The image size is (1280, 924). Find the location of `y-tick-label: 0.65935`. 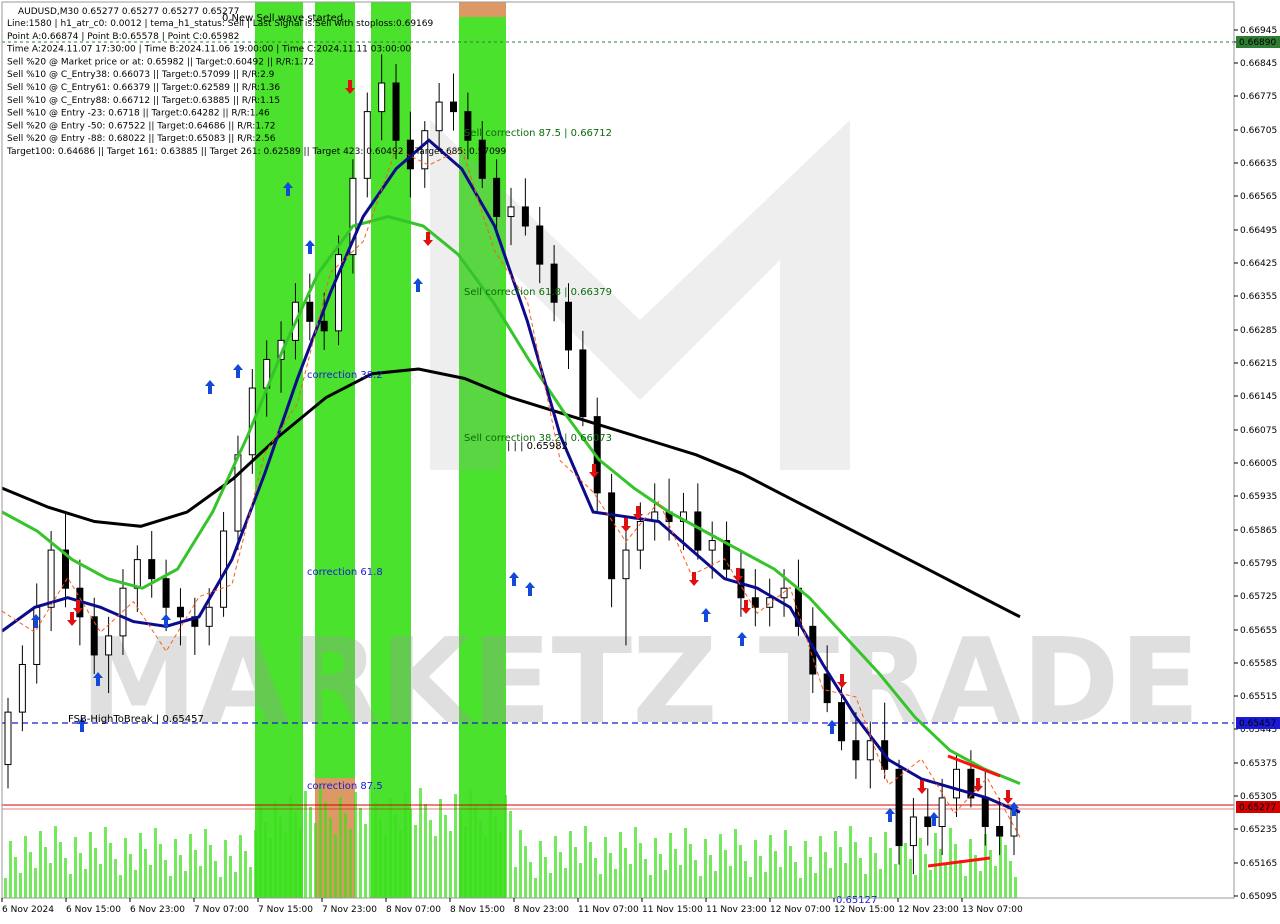

y-tick-label: 0.65935 is located at coordinates (1258, 497).